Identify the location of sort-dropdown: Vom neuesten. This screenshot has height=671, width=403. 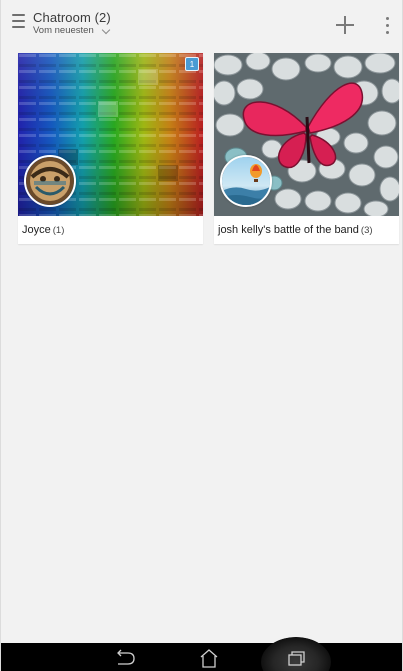
(72, 30).